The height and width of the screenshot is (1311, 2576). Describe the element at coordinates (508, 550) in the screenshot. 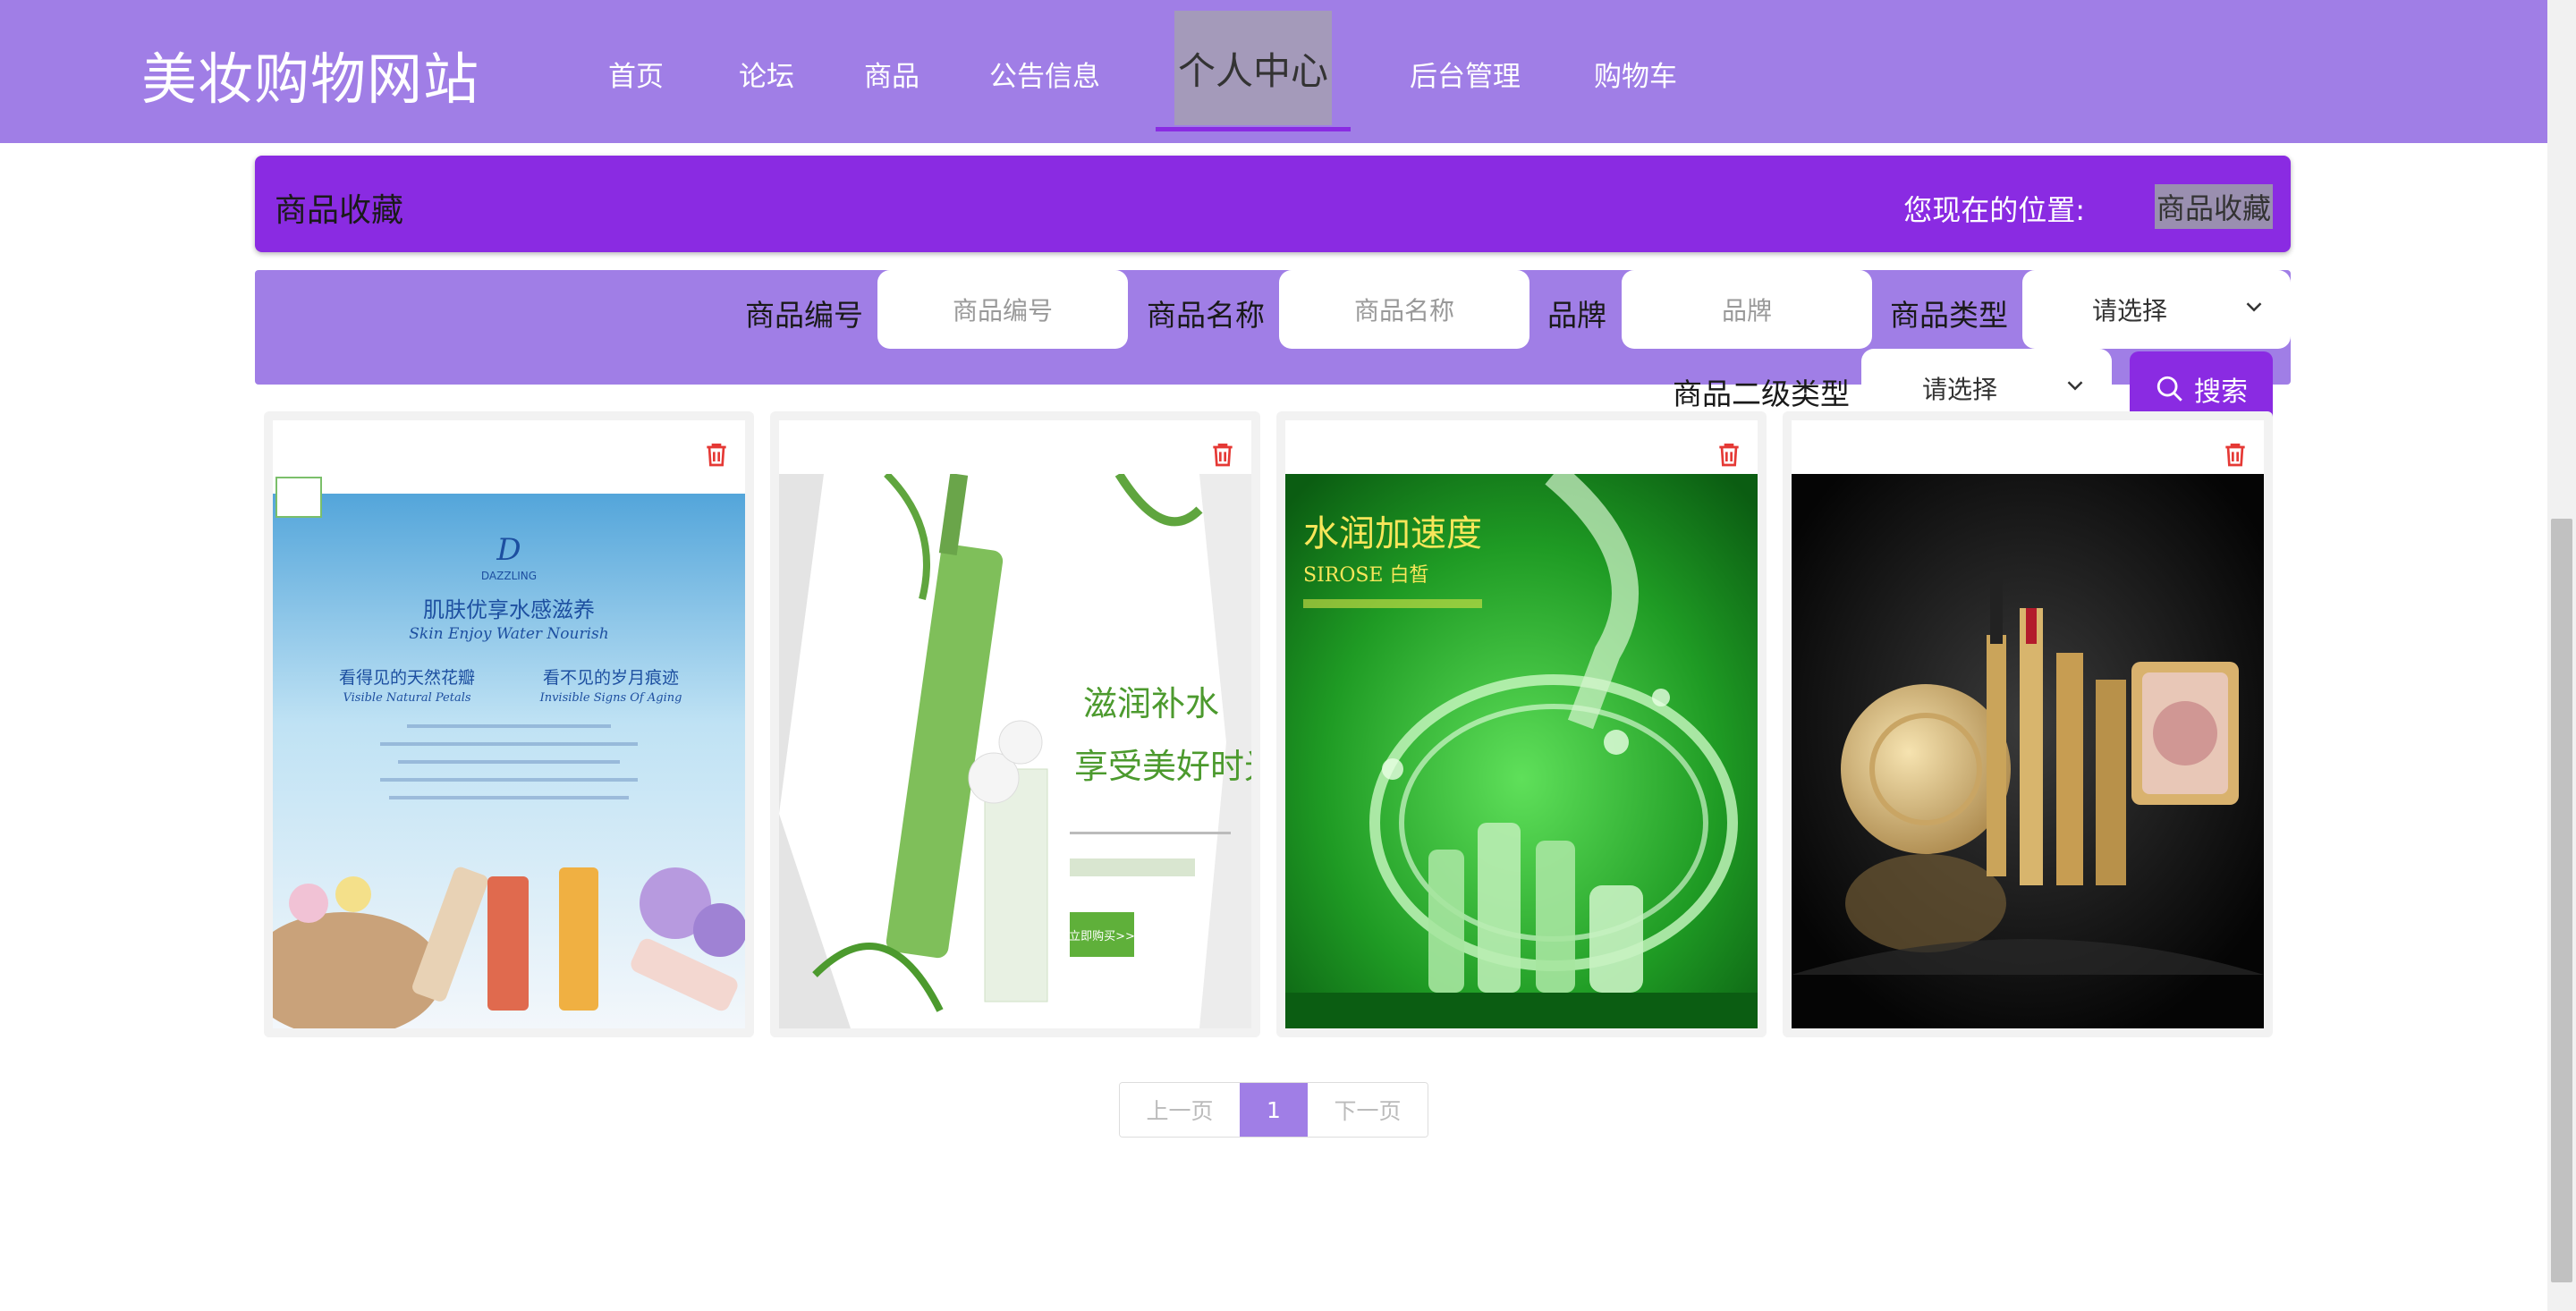

I see `svg-text: D` at that location.